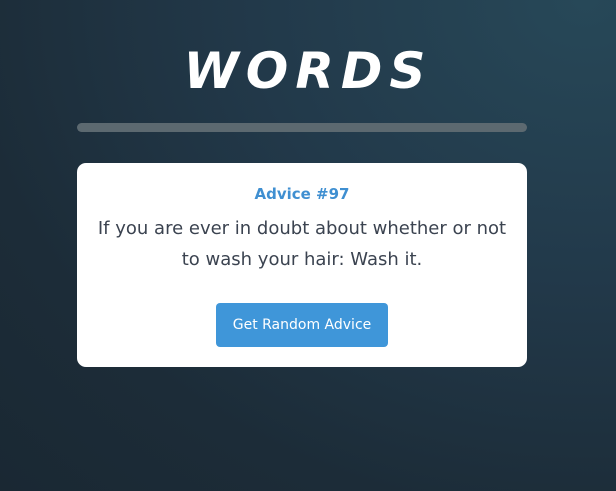 This screenshot has width=616, height=491. Describe the element at coordinates (308, 71) in the screenshot. I see `page-title: WORDS` at that location.